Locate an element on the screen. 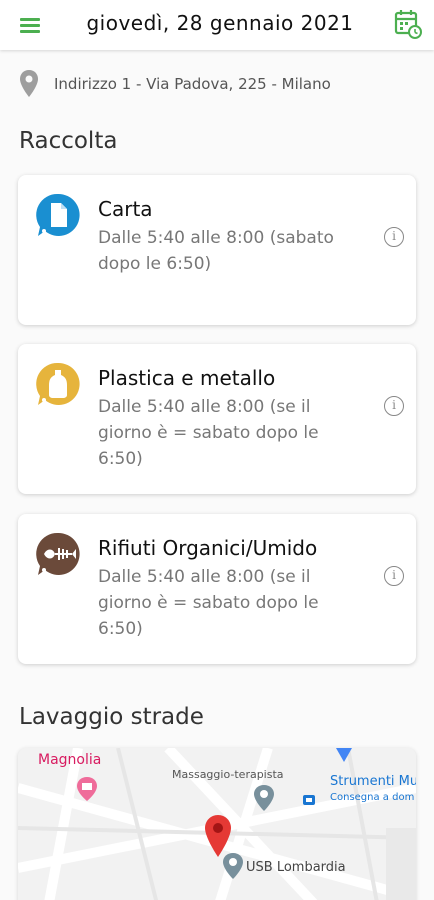 This screenshot has width=434, height=900. shopping-bag-icon is located at coordinates (309, 800).